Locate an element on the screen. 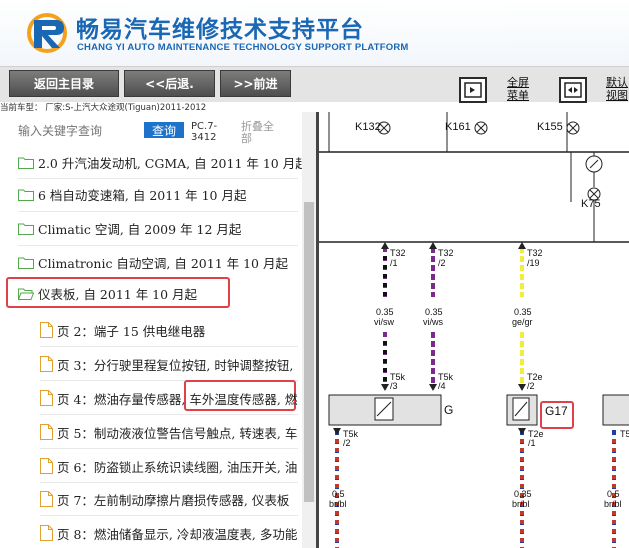 The width and height of the screenshot is (629, 548). toolbar: 返回主目录 <<后退. >>前进 全屏 菜单 默认 视图 is located at coordinates (314, 84).